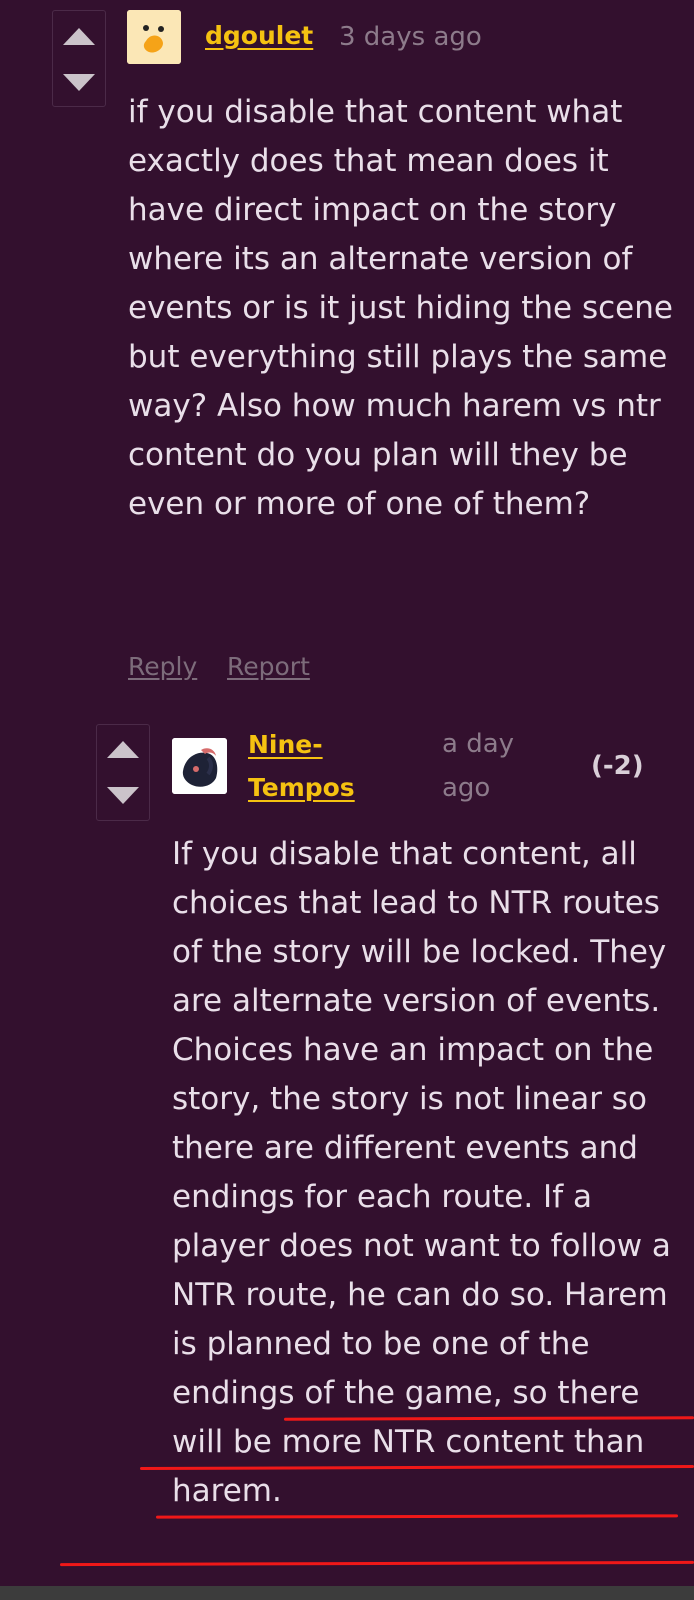  What do you see at coordinates (268, 666) in the screenshot?
I see `report-link: Report` at bounding box center [268, 666].